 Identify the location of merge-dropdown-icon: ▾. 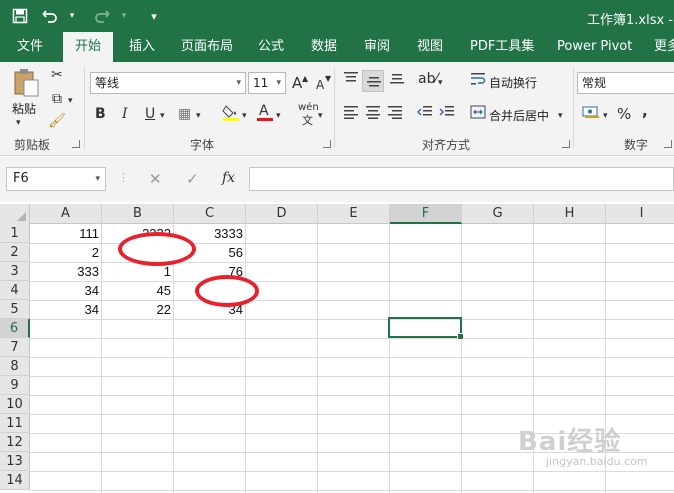
(560, 116).